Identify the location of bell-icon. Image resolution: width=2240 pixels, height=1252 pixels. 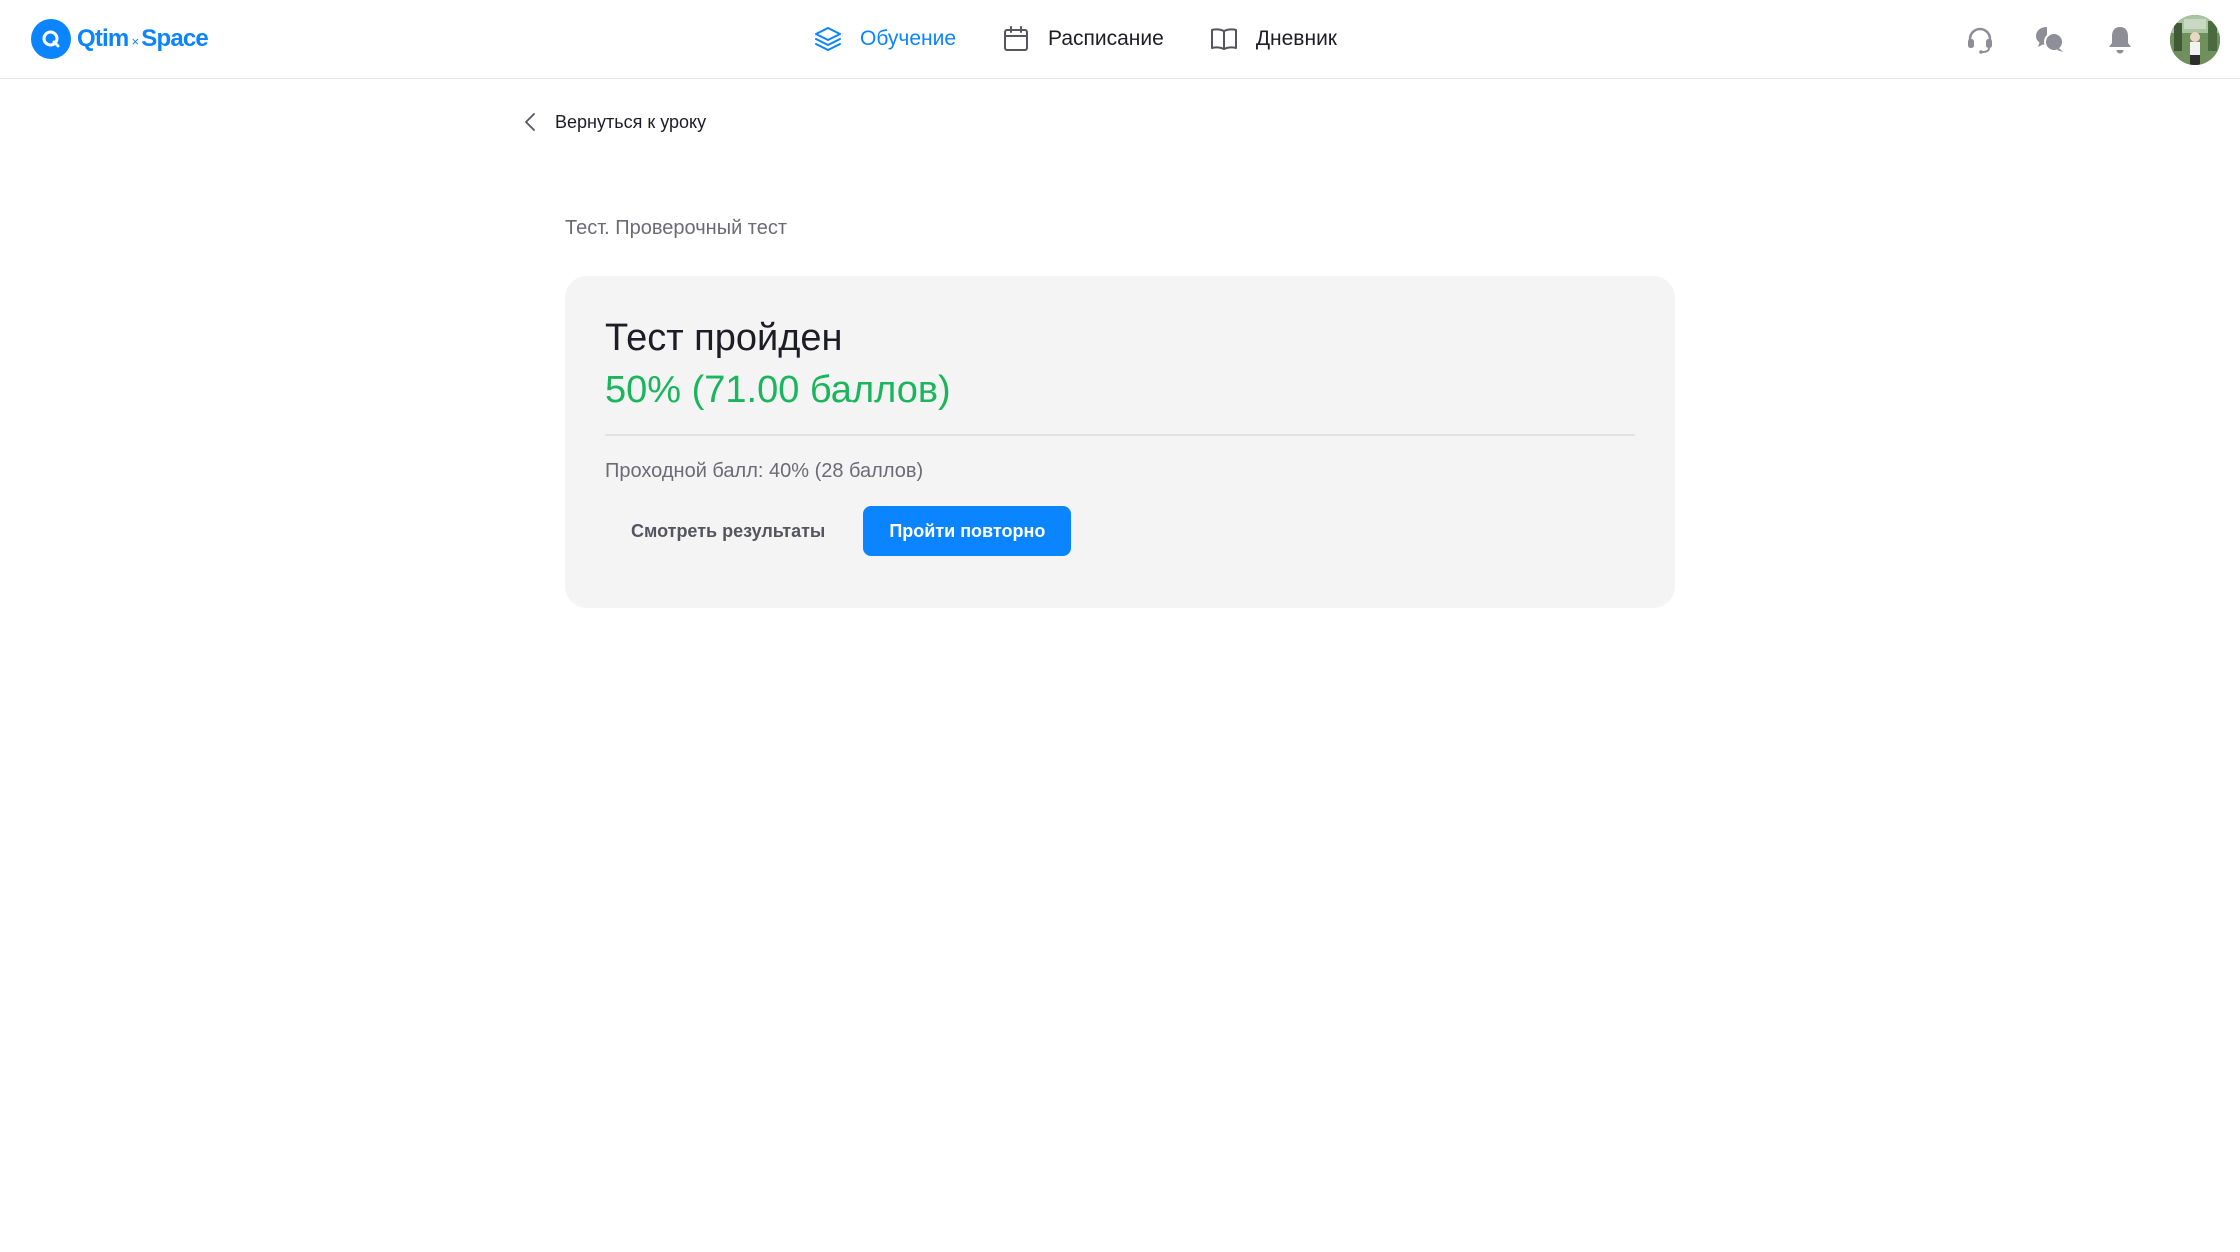
(2120, 40).